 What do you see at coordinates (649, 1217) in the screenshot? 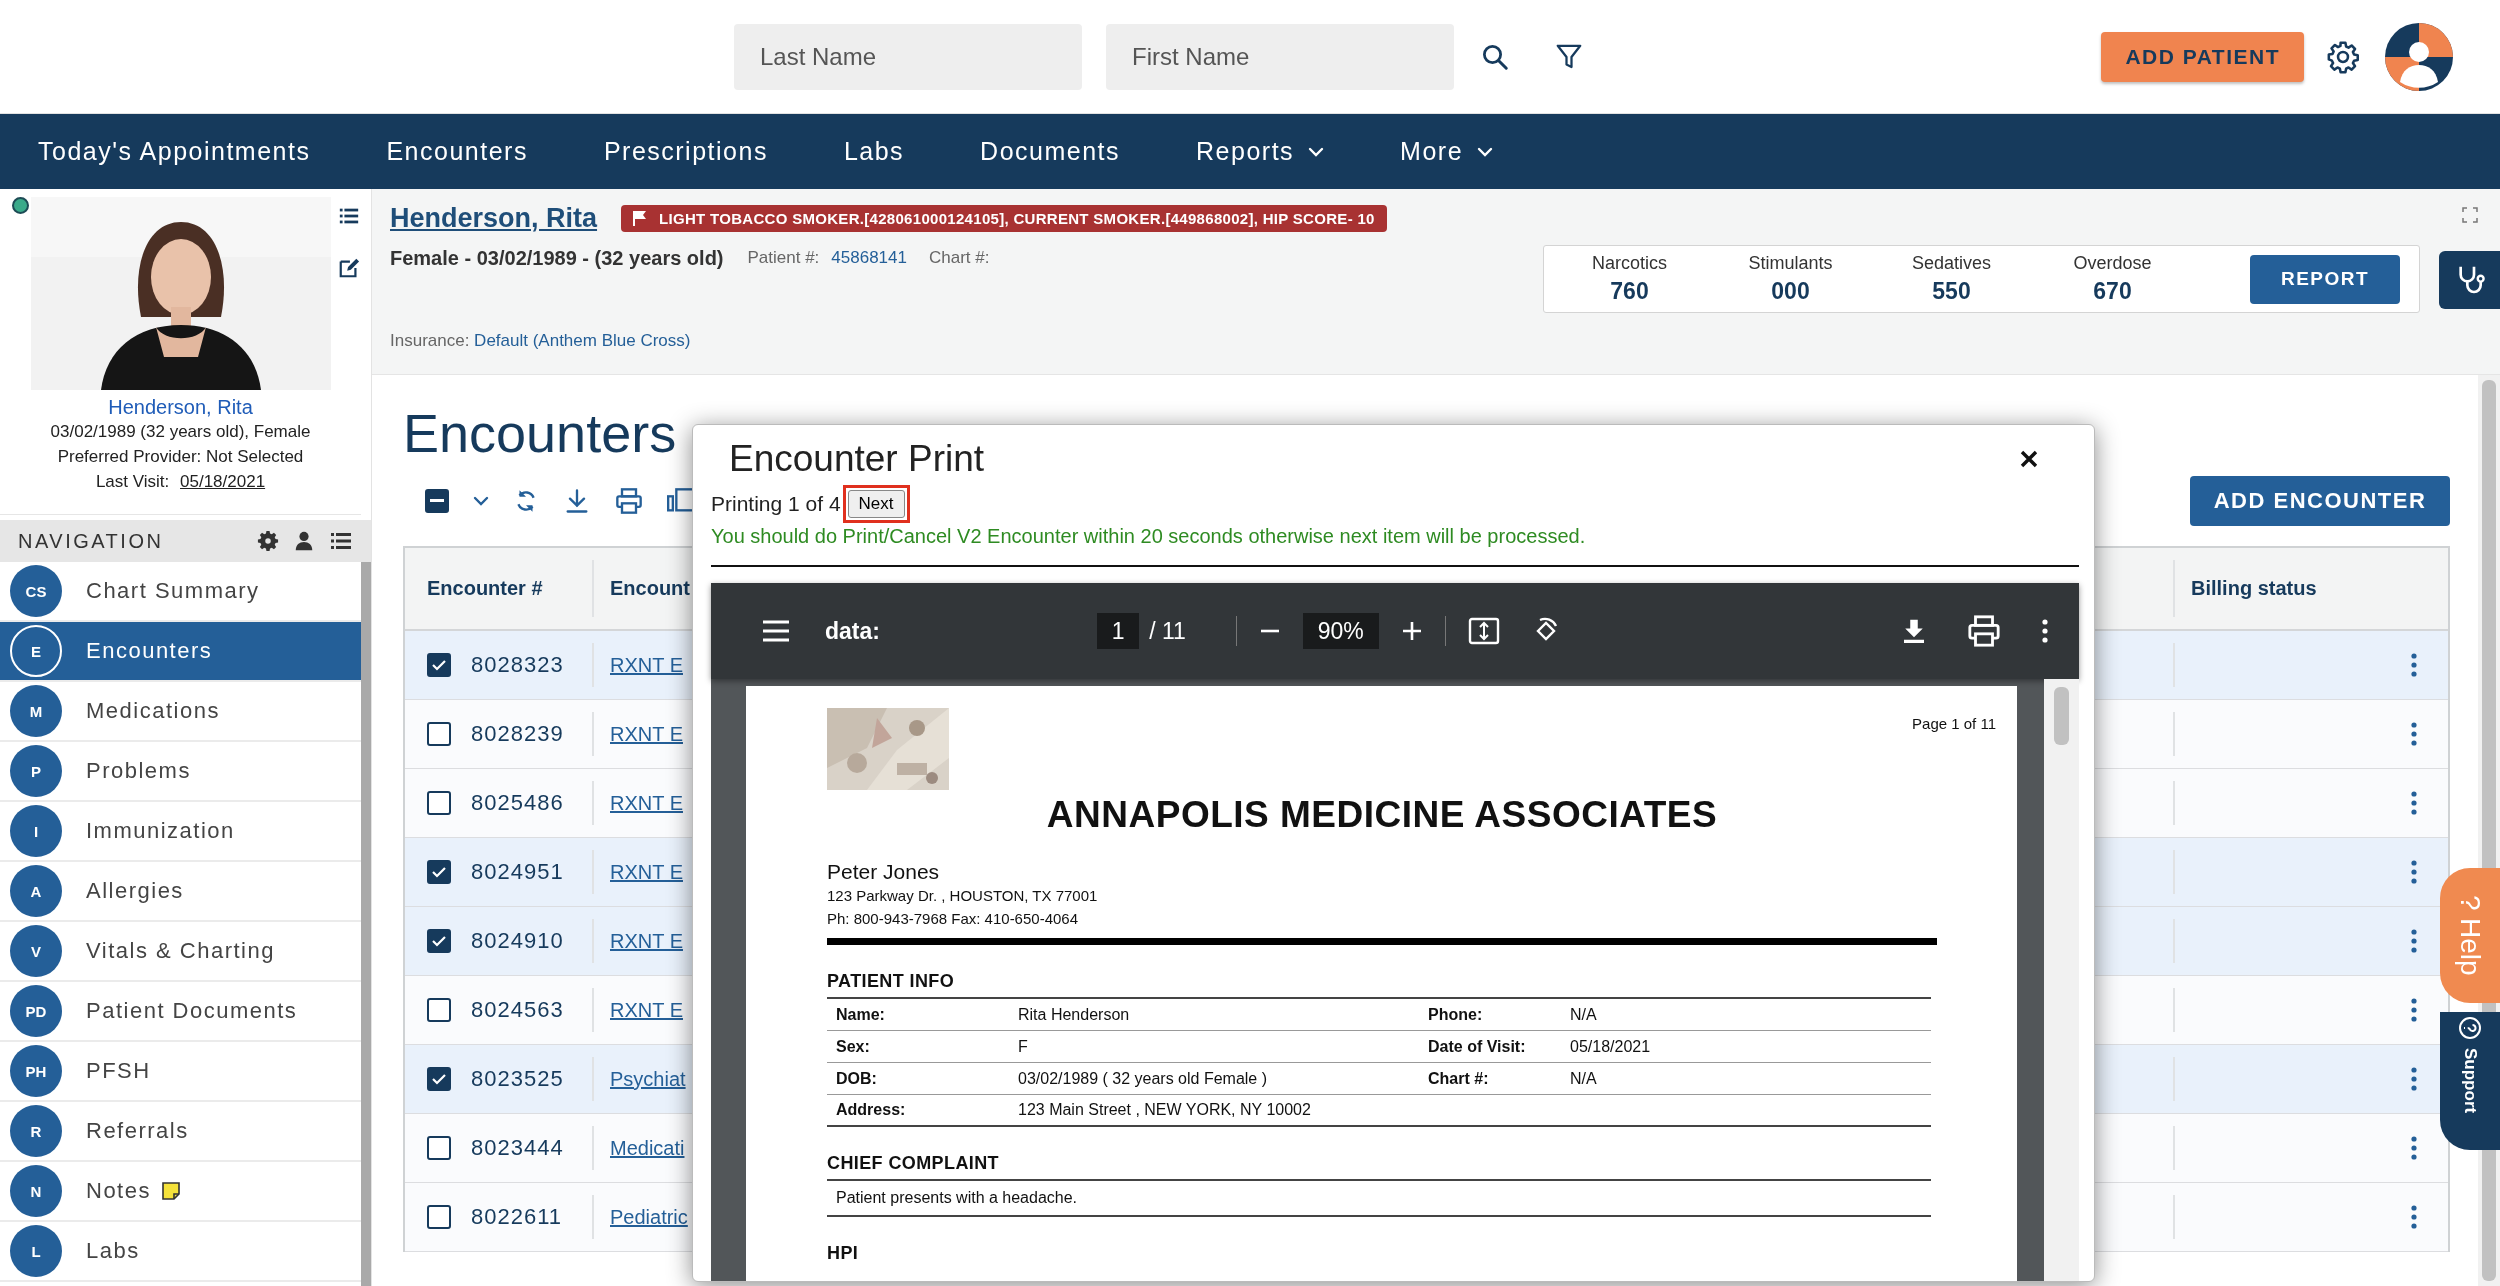
I see `encounter-link: Pediatric` at bounding box center [649, 1217].